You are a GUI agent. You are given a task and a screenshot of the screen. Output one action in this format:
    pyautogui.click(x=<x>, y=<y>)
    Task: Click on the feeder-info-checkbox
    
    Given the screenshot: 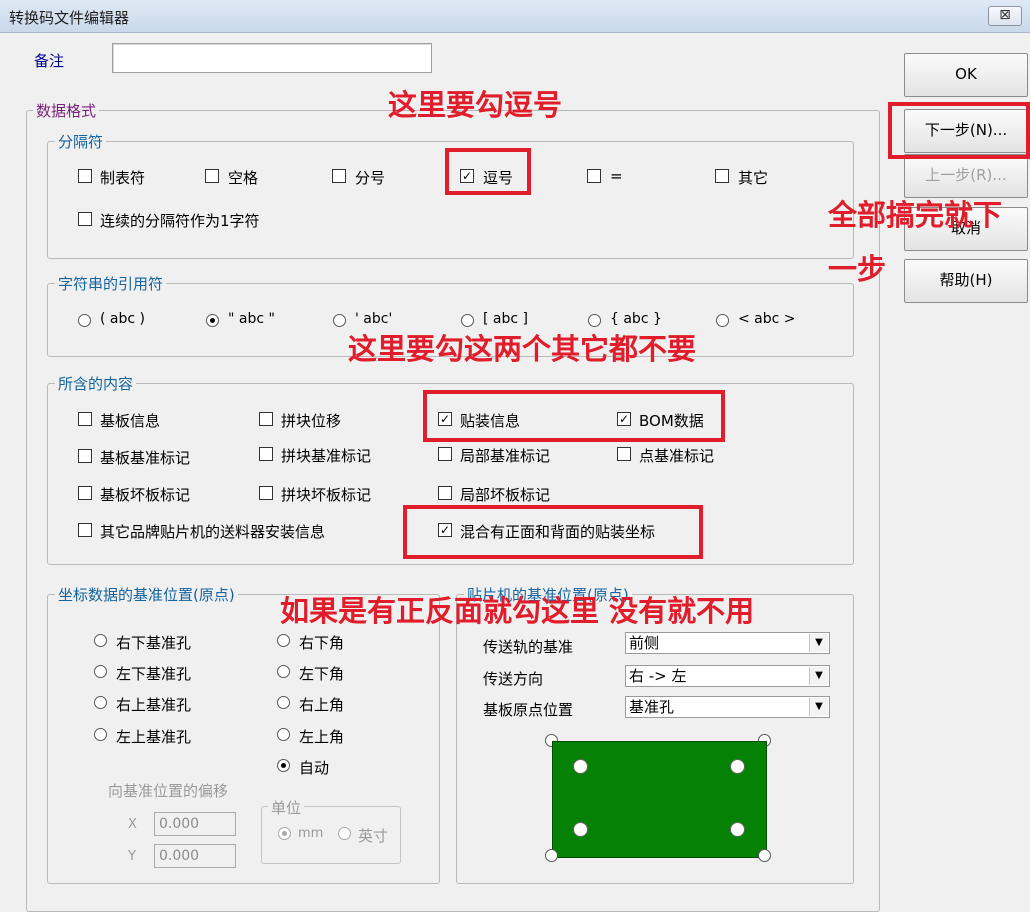 What is the action you would take?
    pyautogui.click(x=85, y=530)
    